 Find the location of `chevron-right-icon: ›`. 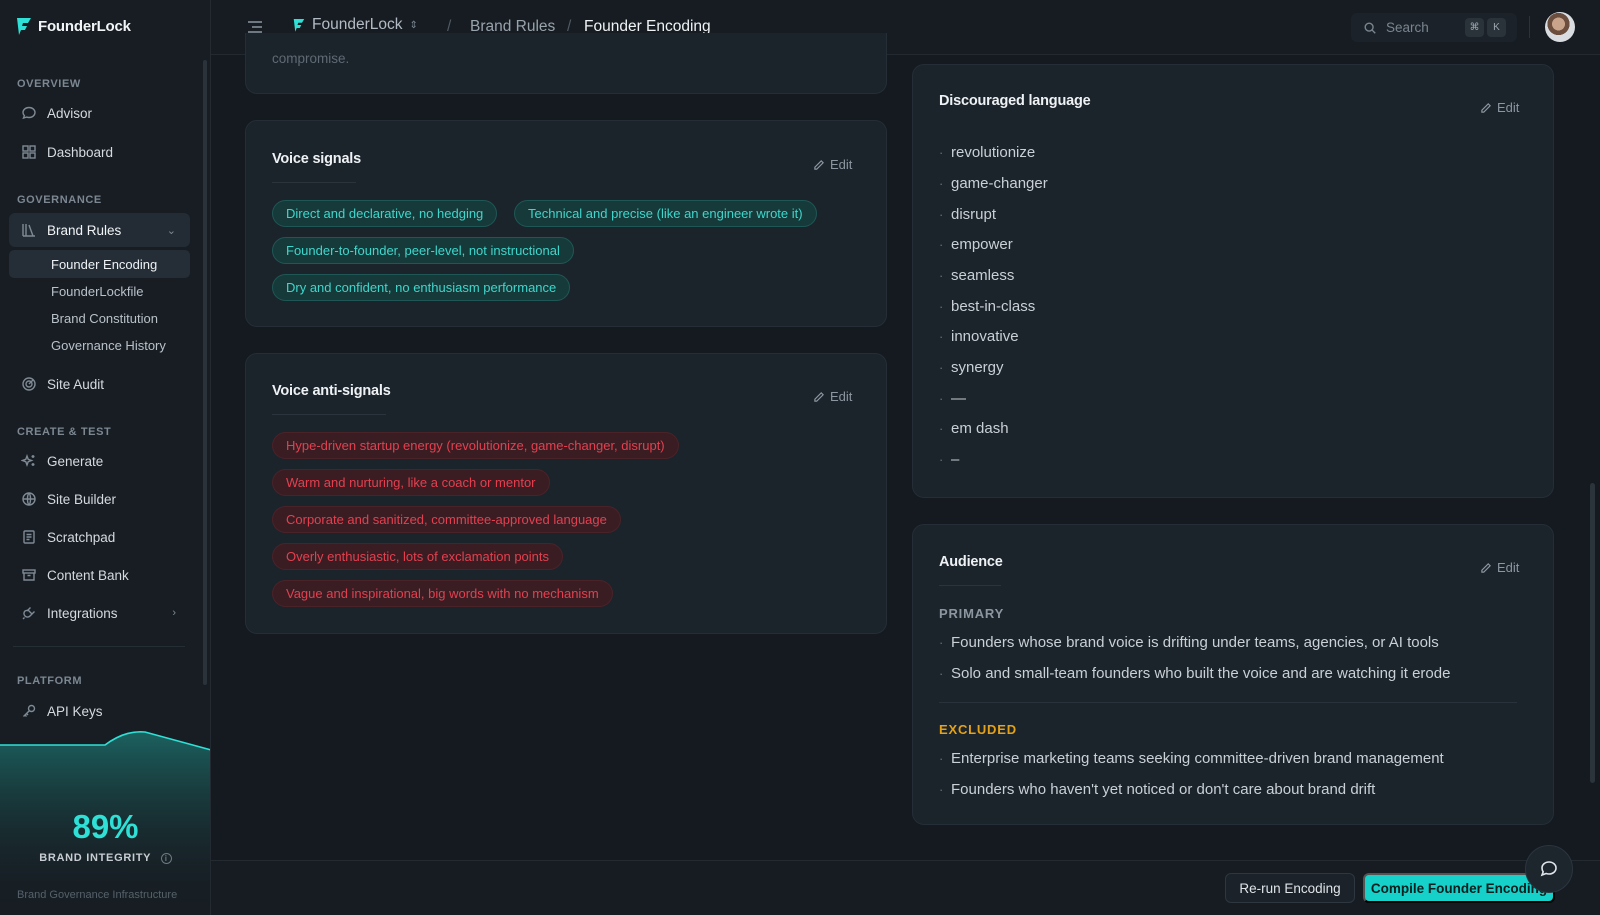

chevron-right-icon: › is located at coordinates (174, 613).